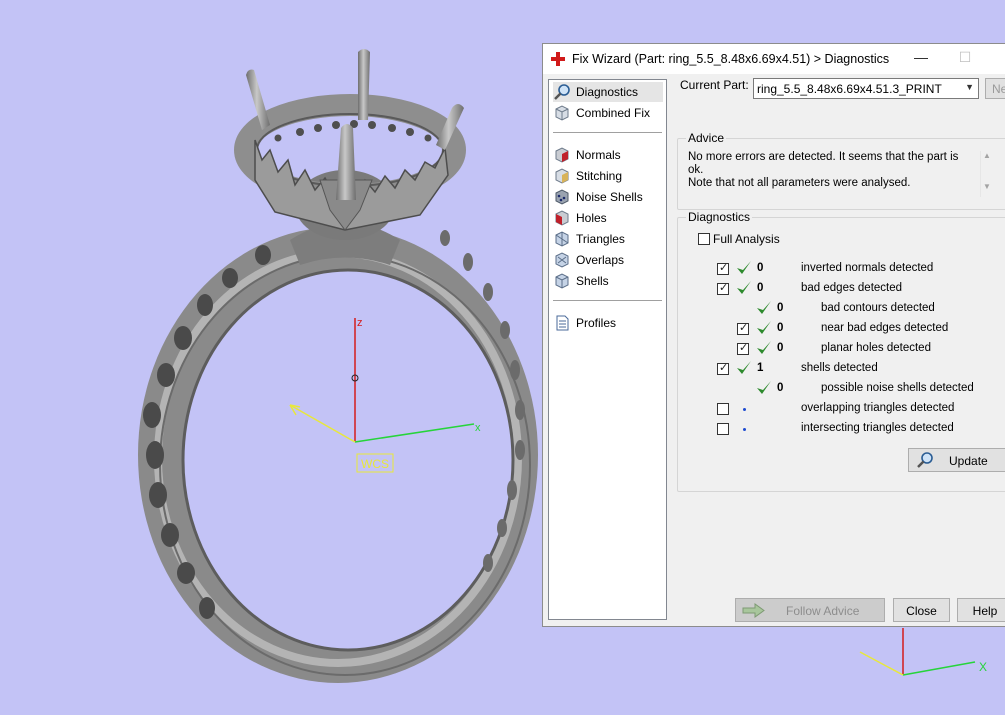 This screenshot has height=715, width=1005. Describe the element at coordinates (965, 59) in the screenshot. I see `maximize-button: ☐` at that location.